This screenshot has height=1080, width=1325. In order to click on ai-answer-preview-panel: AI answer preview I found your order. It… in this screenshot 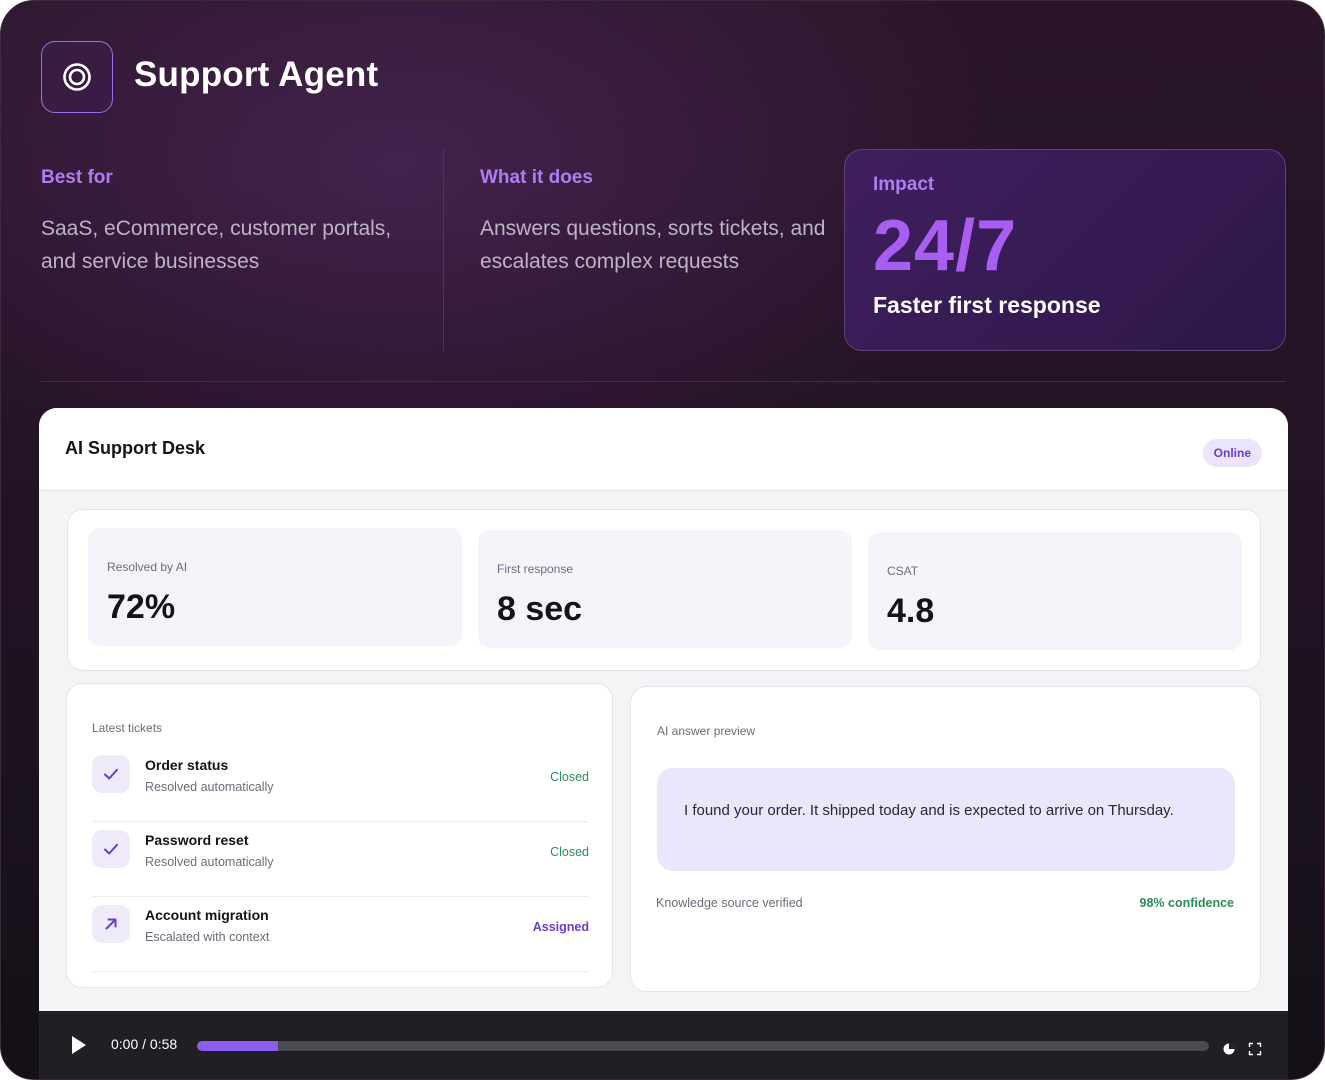, I will do `click(945, 839)`.